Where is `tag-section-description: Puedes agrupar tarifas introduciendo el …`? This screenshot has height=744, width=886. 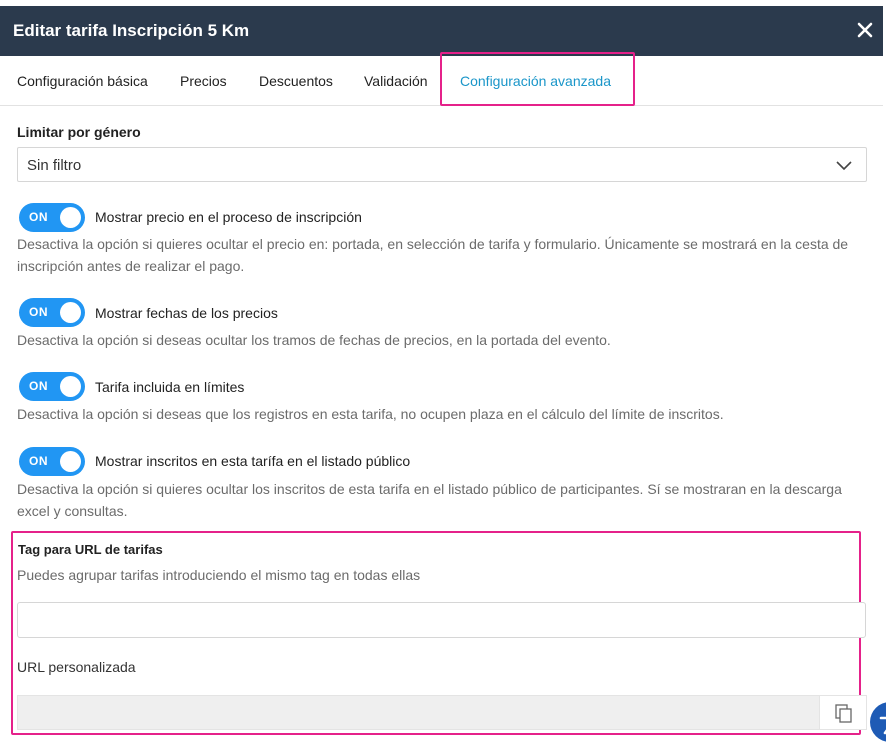 tag-section-description: Puedes agrupar tarifas introduciendo el … is located at coordinates (219, 575).